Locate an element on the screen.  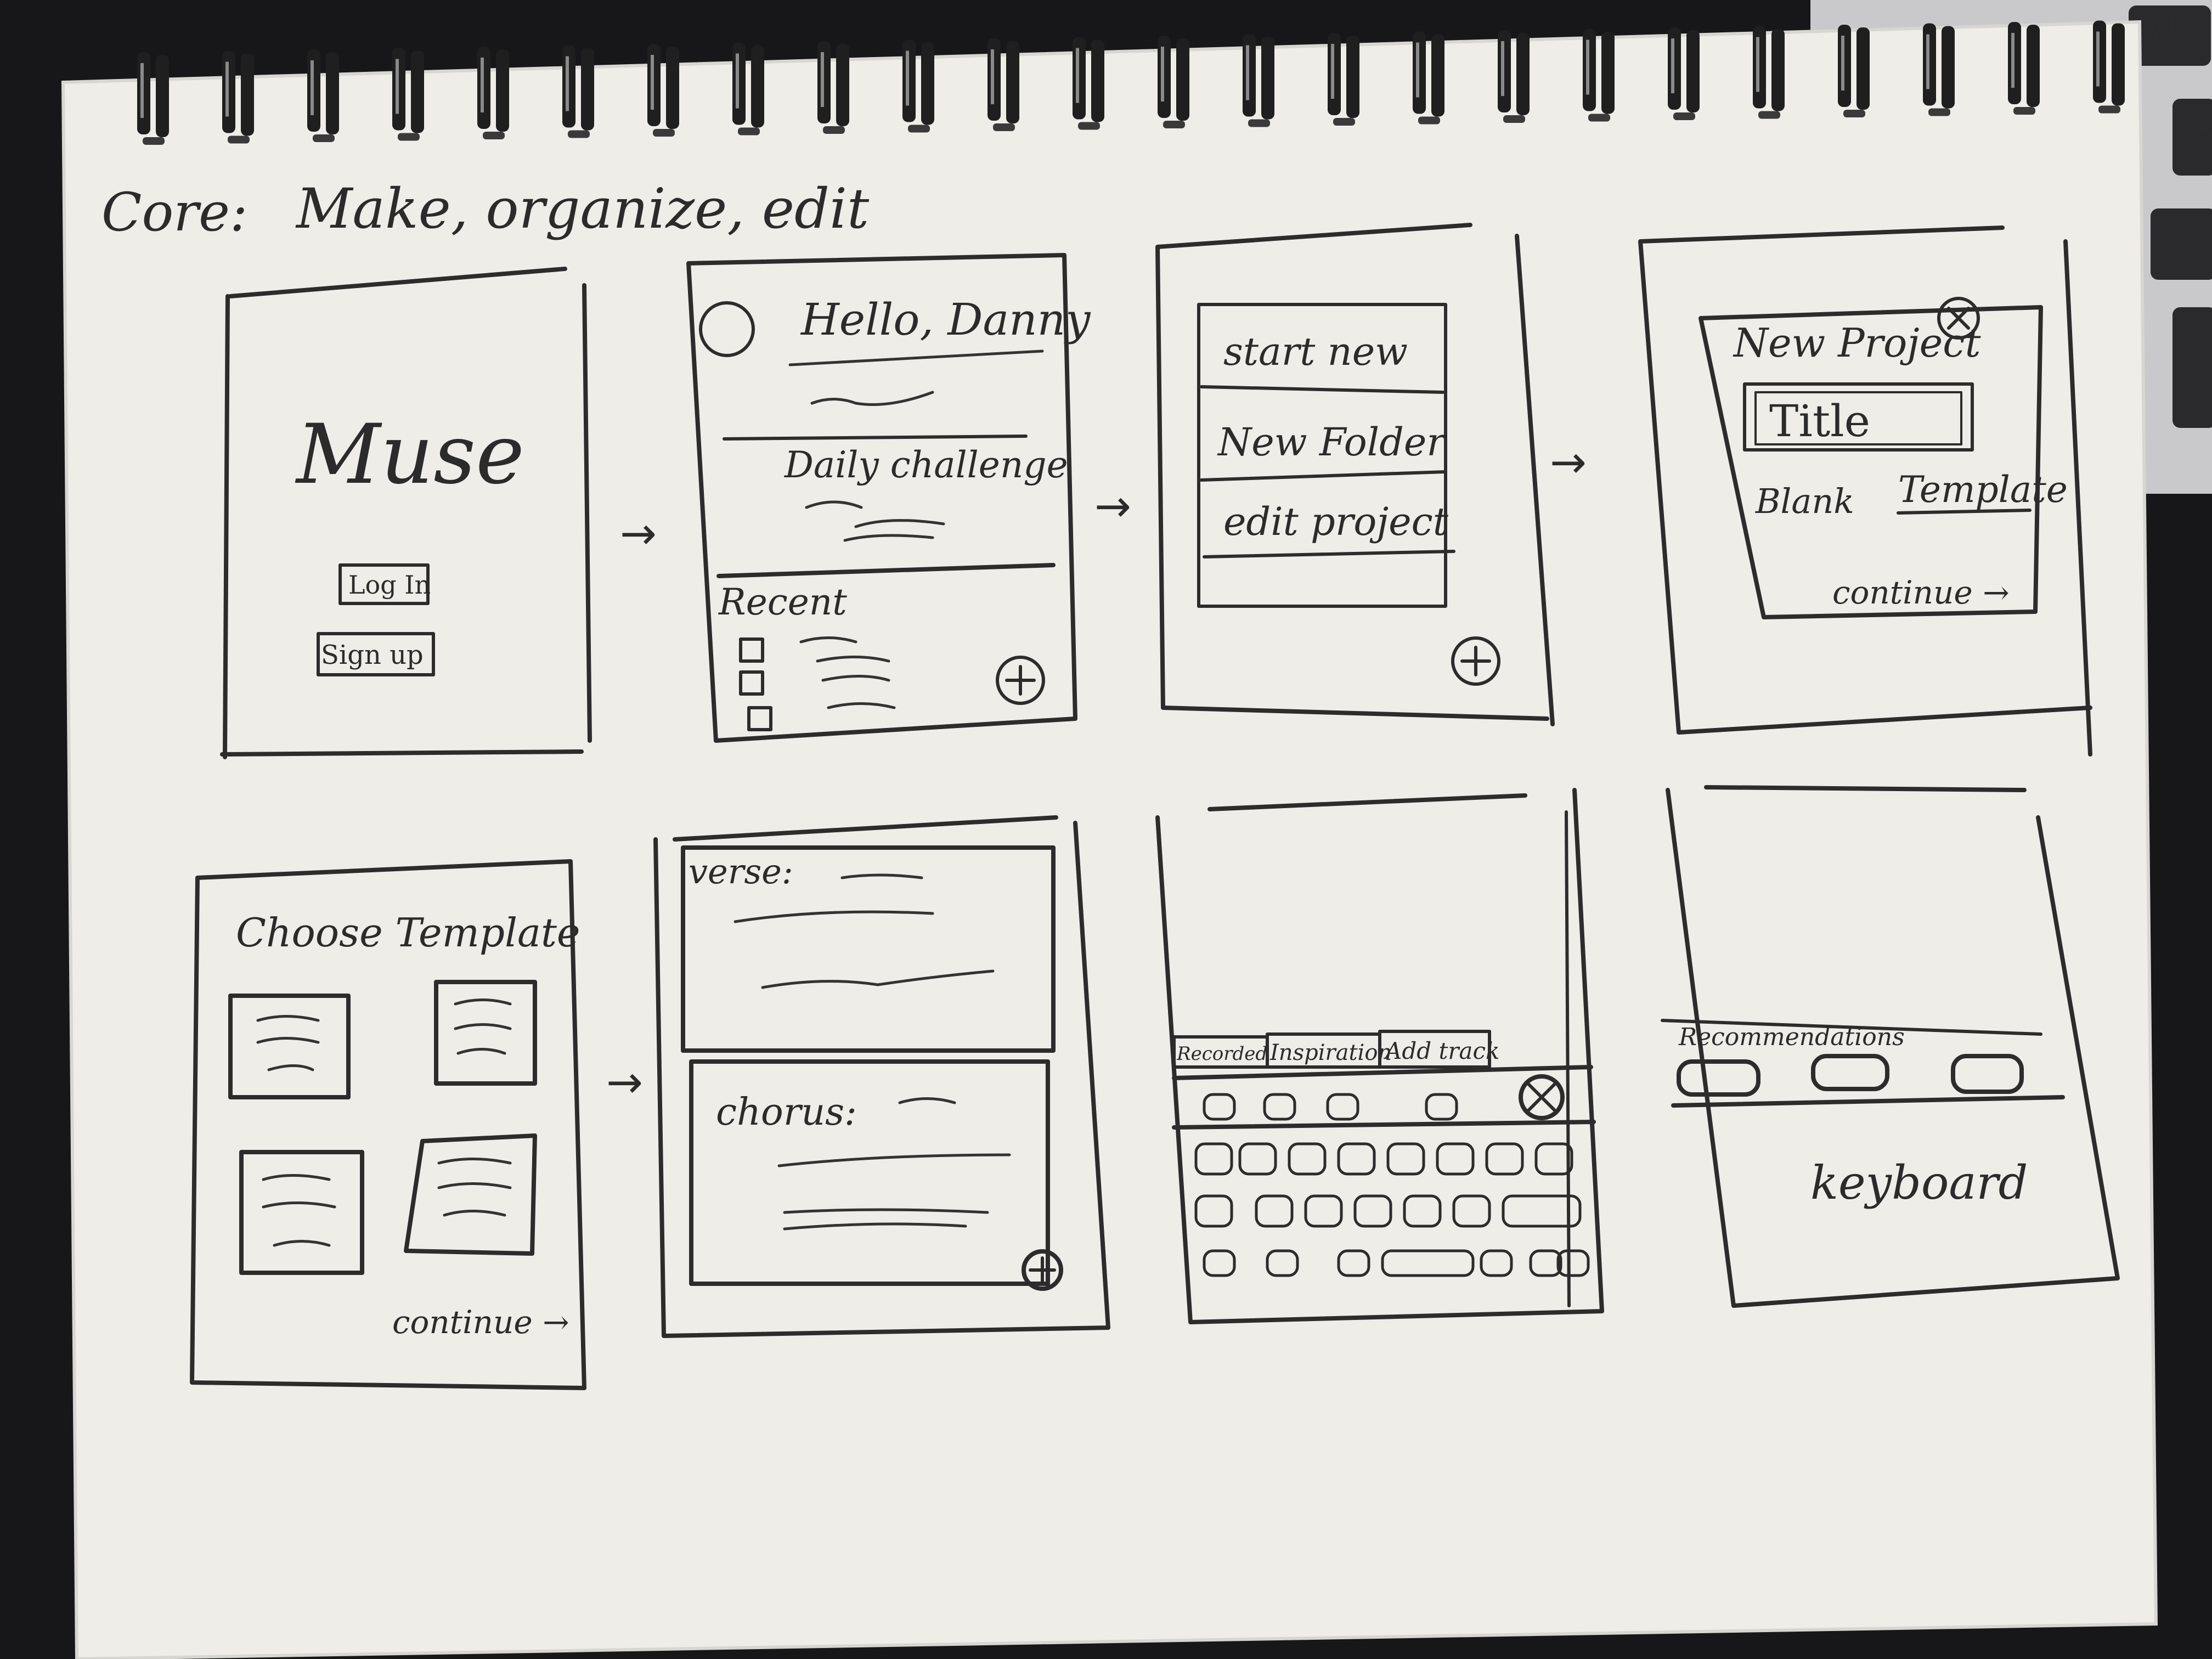
menu-item-start-new: start new is located at coordinates (1315, 351).